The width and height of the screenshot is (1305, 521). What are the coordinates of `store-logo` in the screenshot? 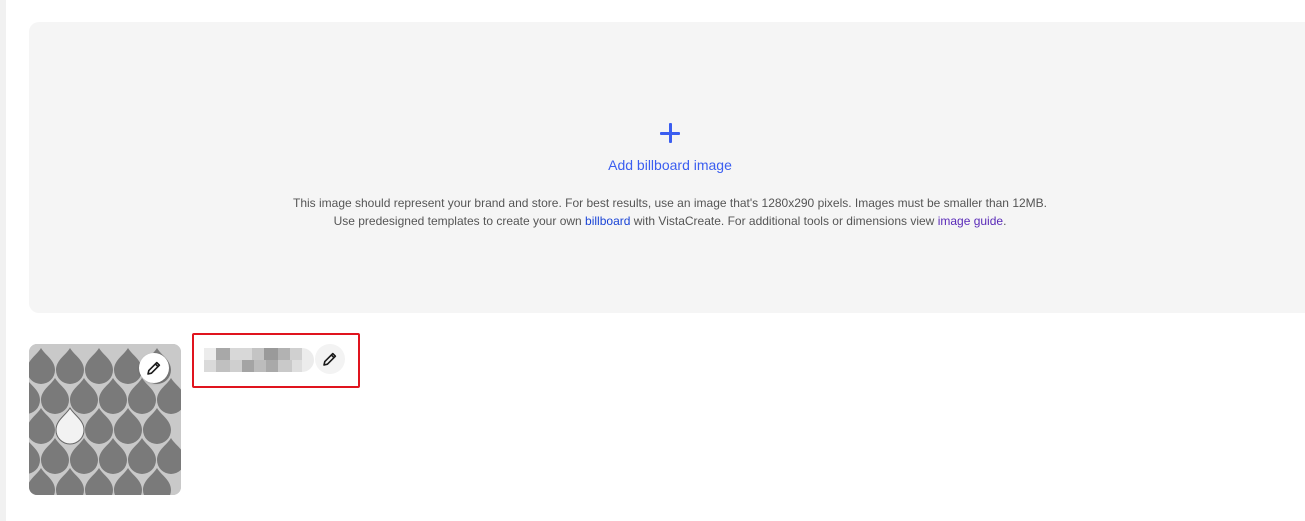 It's located at (105, 419).